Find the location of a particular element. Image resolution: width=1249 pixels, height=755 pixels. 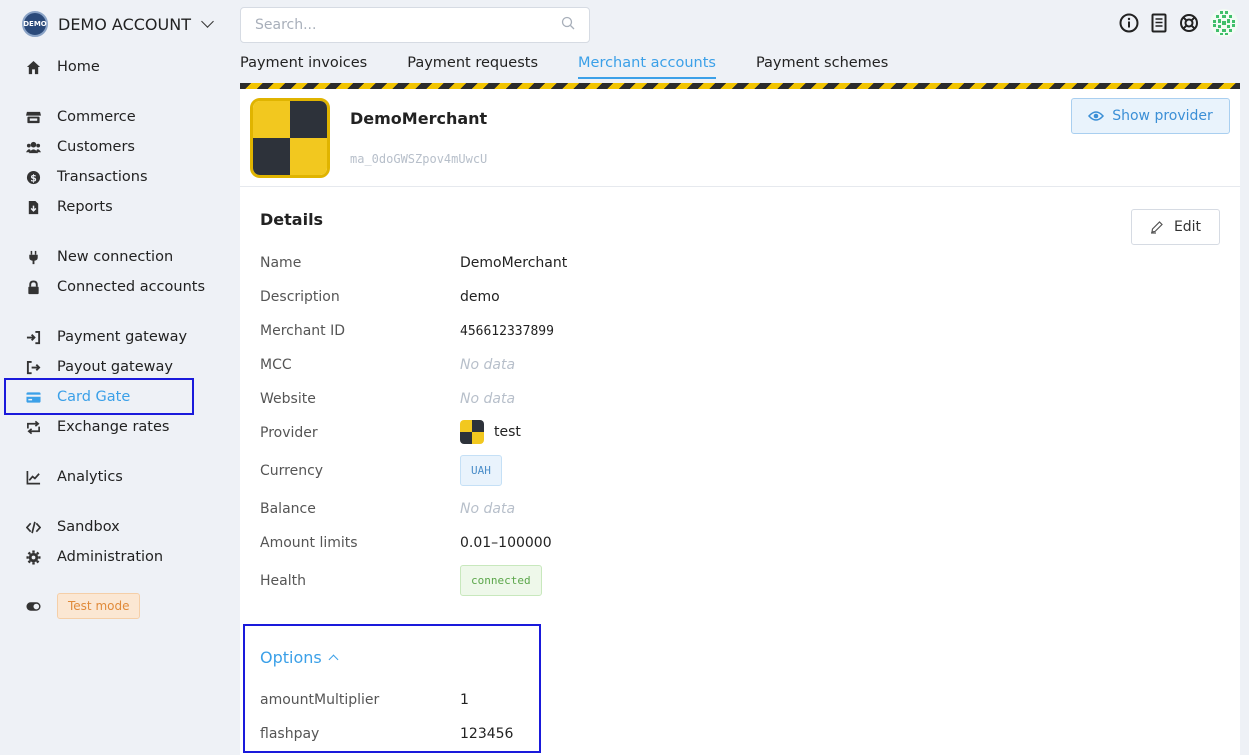

tab-payment-schemes: Payment schemes is located at coordinates (822, 67).